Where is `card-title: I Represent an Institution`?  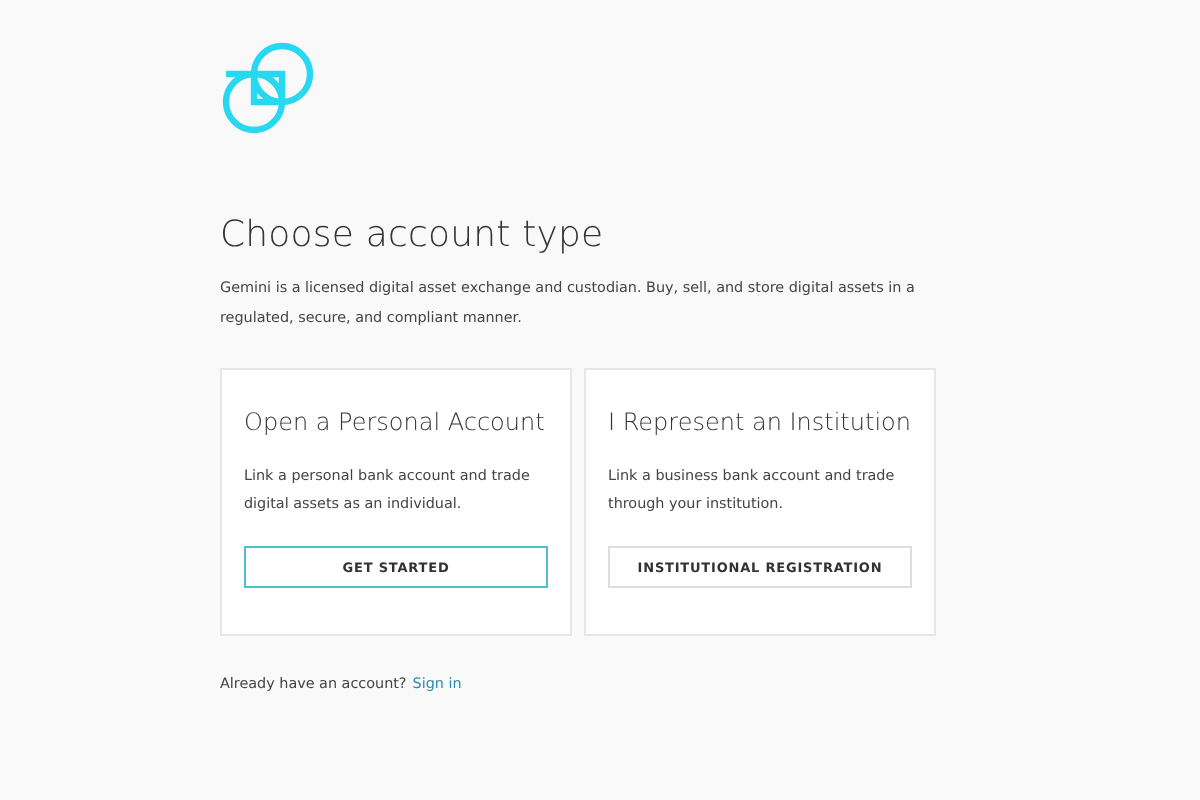 card-title: I Represent an Institution is located at coordinates (760, 422).